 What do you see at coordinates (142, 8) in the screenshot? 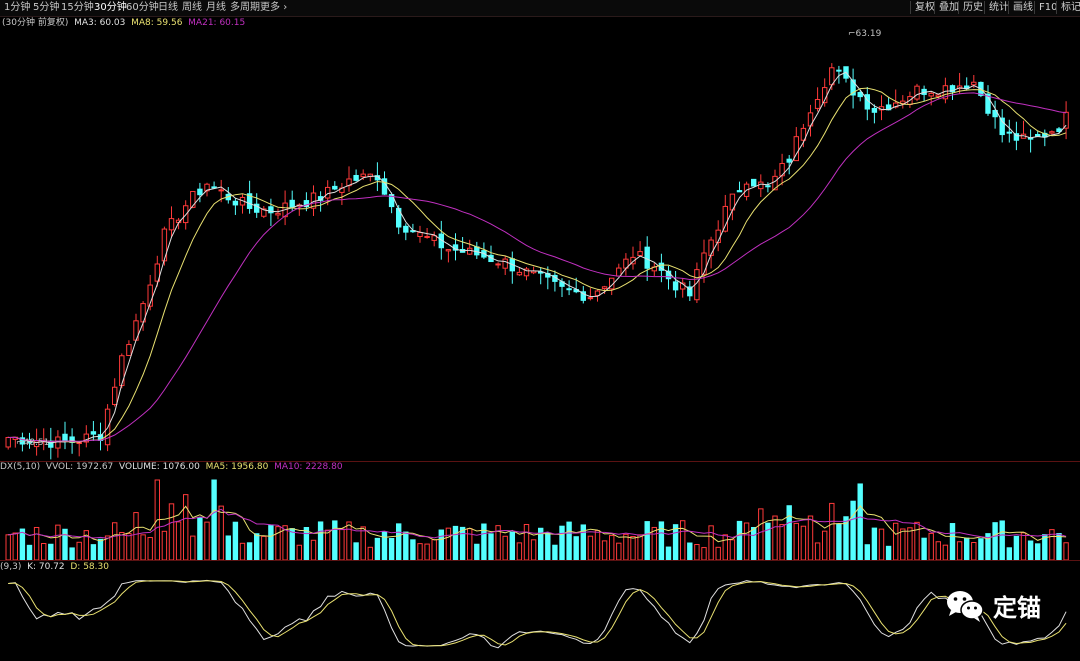
I see `tab-60min: 60分钟` at bounding box center [142, 8].